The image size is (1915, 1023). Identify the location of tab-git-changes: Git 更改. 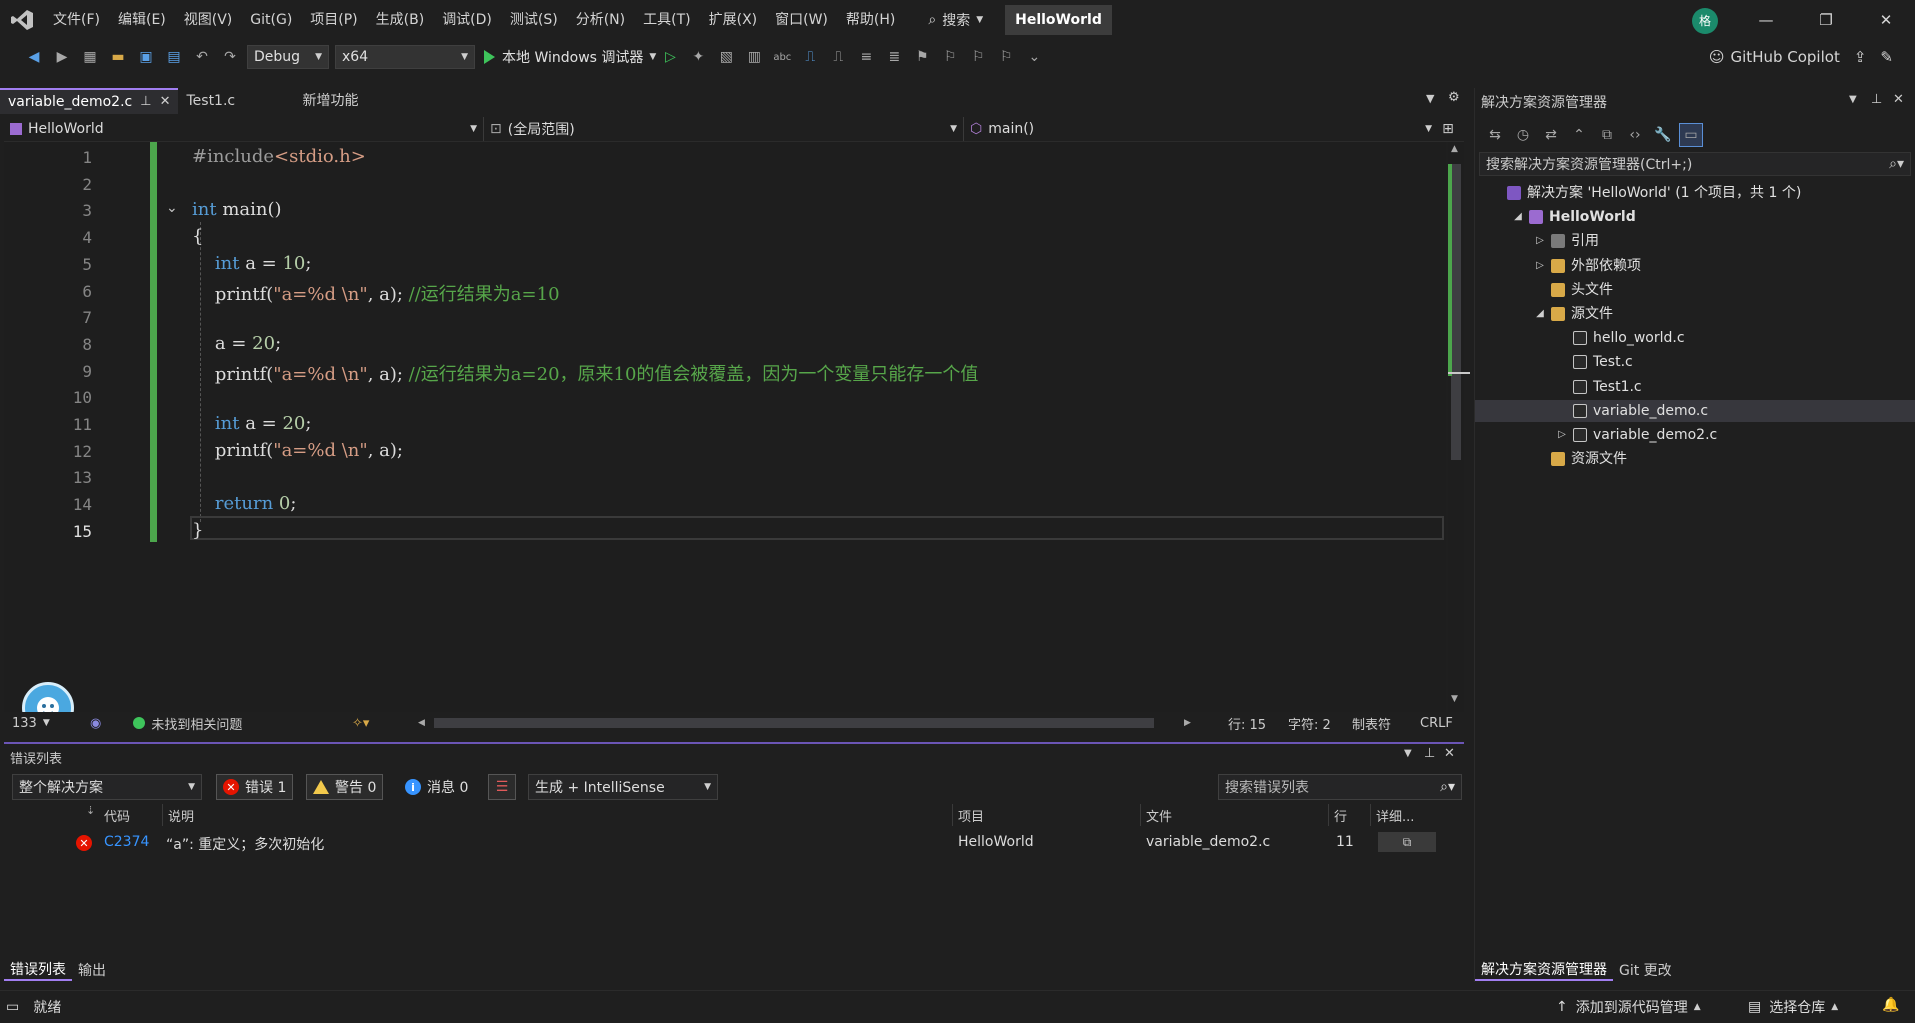
(1645, 970).